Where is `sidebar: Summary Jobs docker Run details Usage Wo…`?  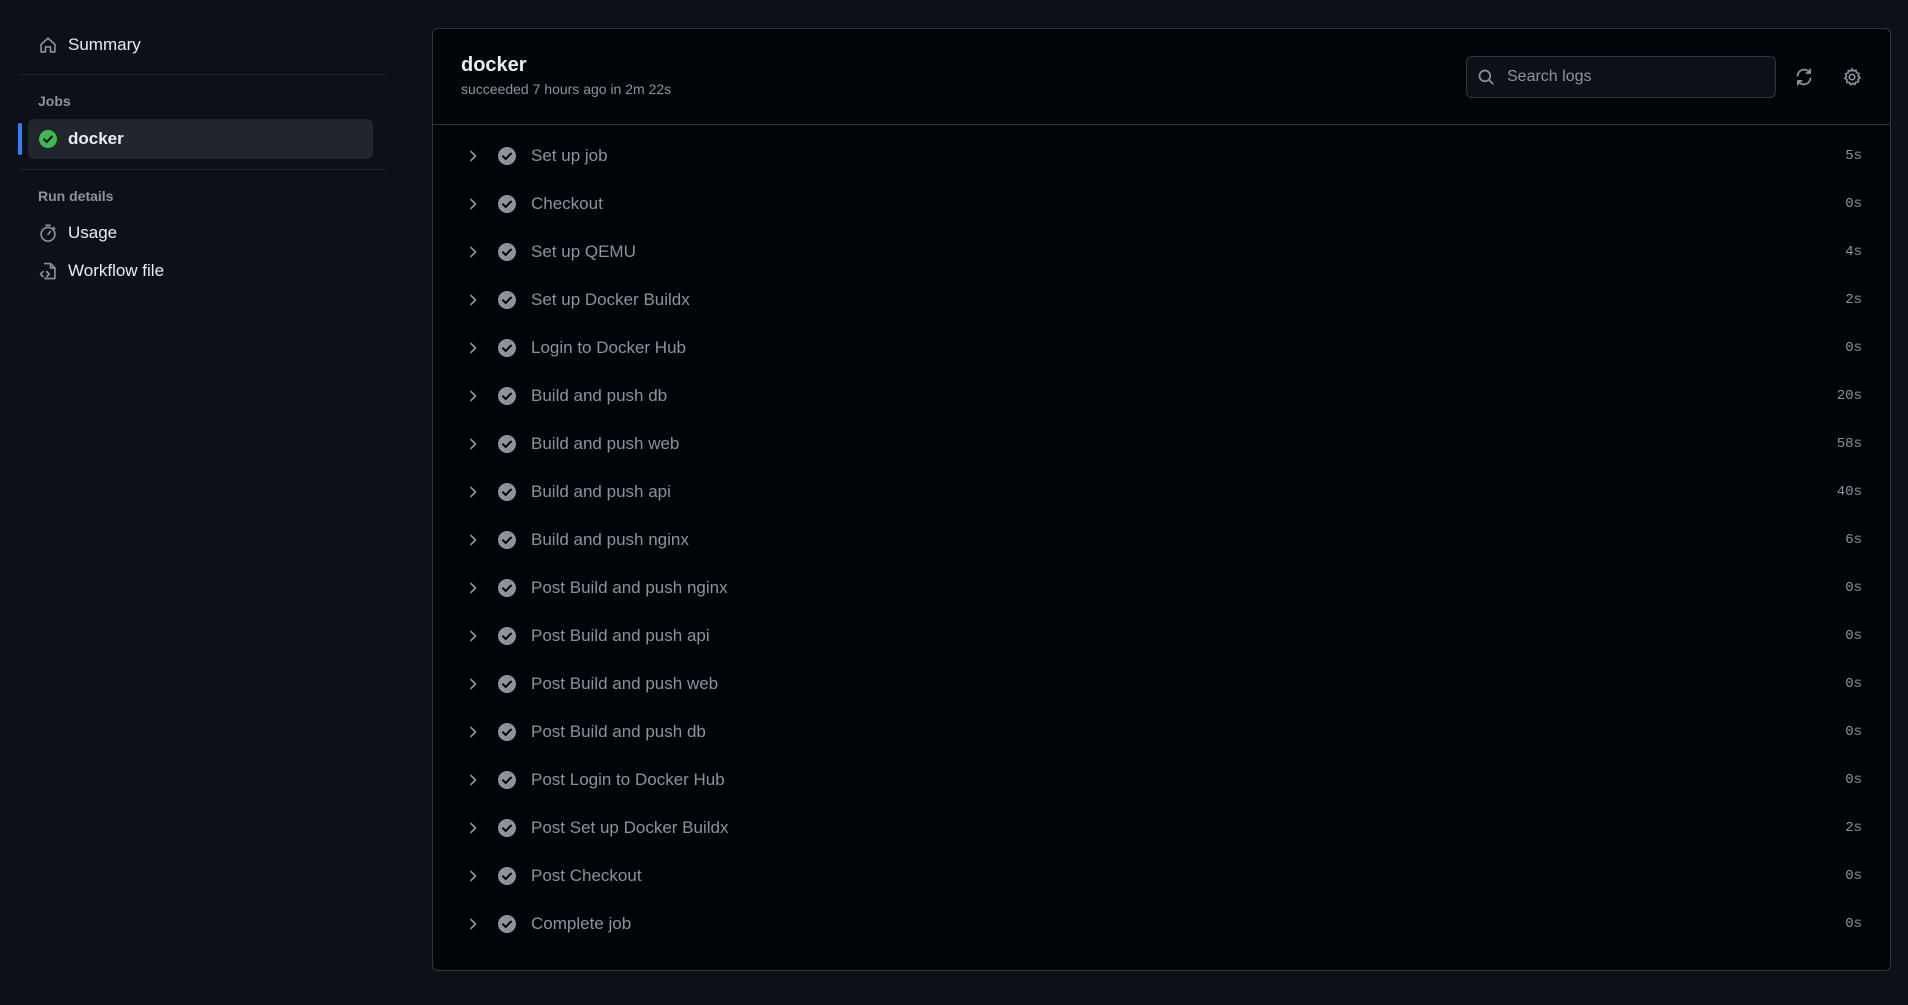 sidebar: Summary Jobs docker Run details Usage Wo… is located at coordinates (201, 157).